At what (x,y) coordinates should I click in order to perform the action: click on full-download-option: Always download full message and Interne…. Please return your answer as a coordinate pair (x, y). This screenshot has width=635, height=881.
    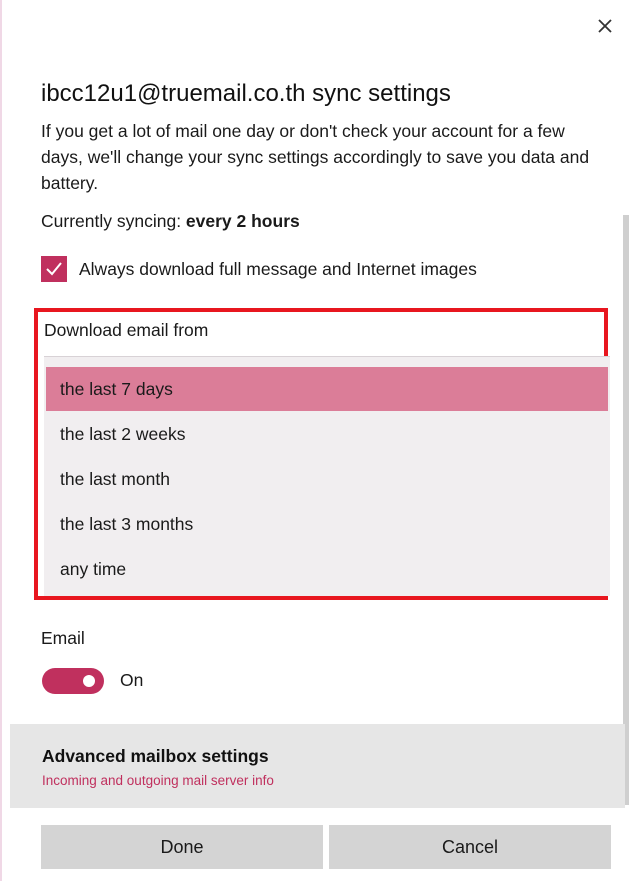
    Looking at the image, I should click on (259, 269).